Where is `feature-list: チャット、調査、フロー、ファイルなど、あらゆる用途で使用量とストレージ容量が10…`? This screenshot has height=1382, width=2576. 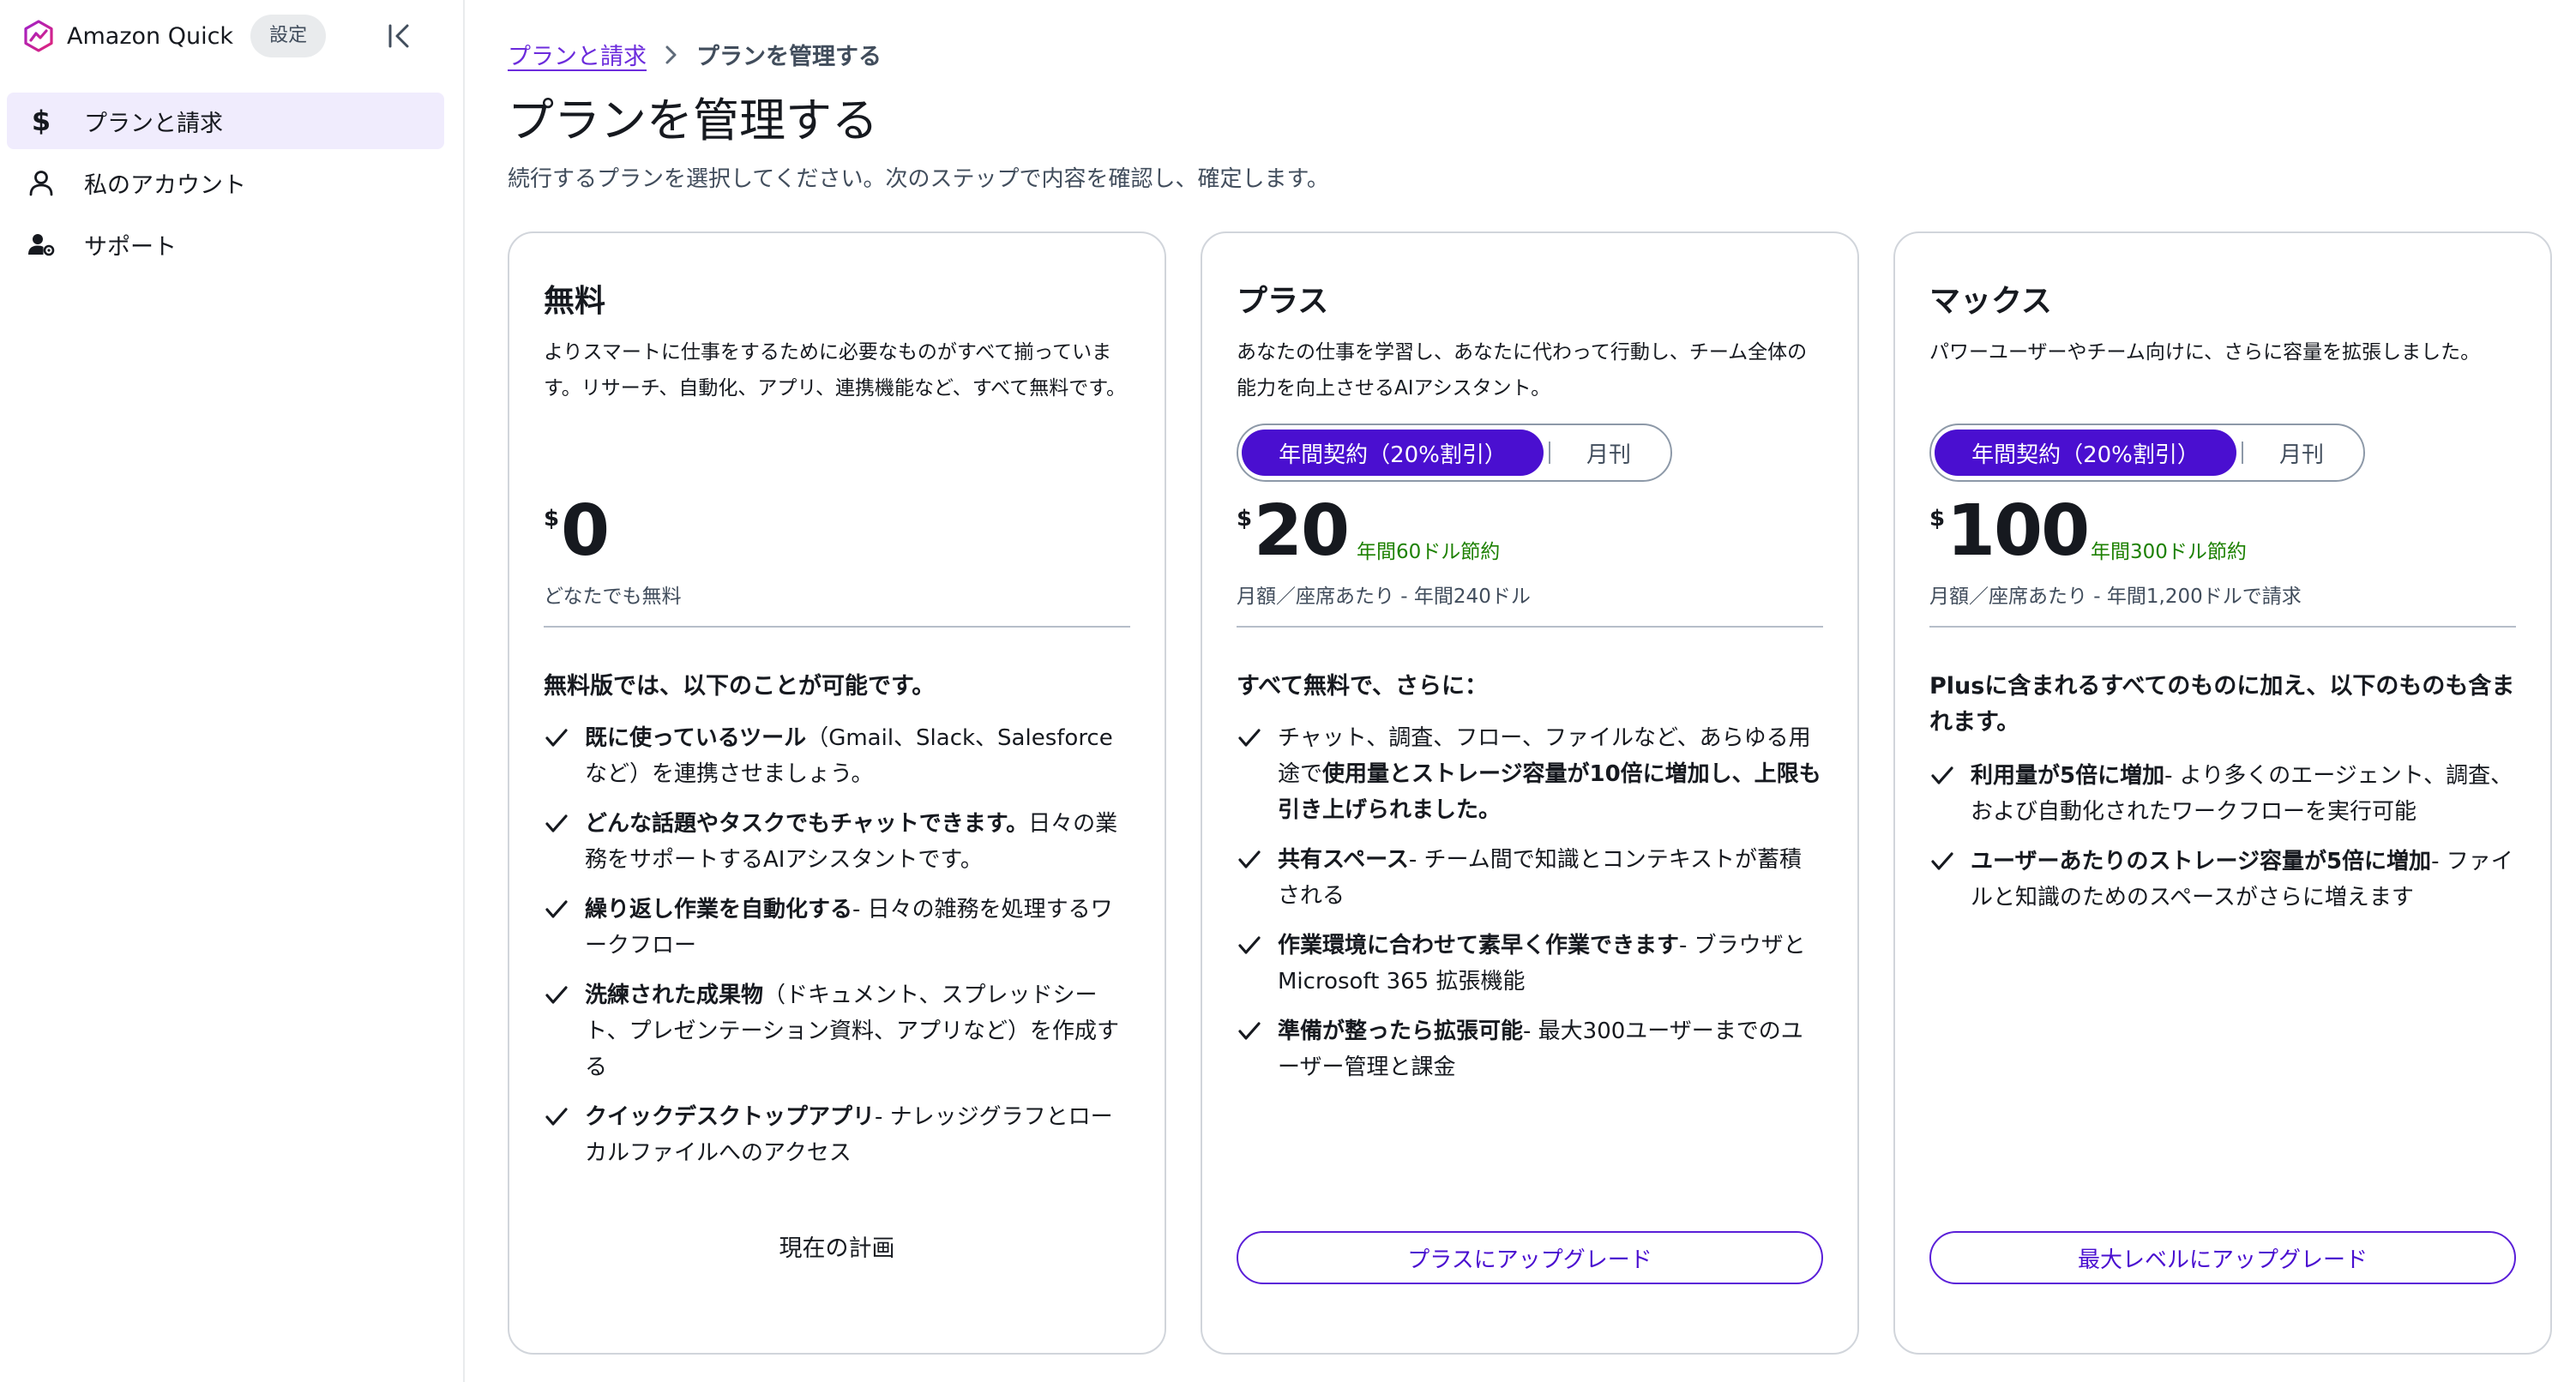 feature-list: チャット、調査、フロー、ファイルなど、あらゆる用途で使用量とストレージ容量が10… is located at coordinates (1530, 910).